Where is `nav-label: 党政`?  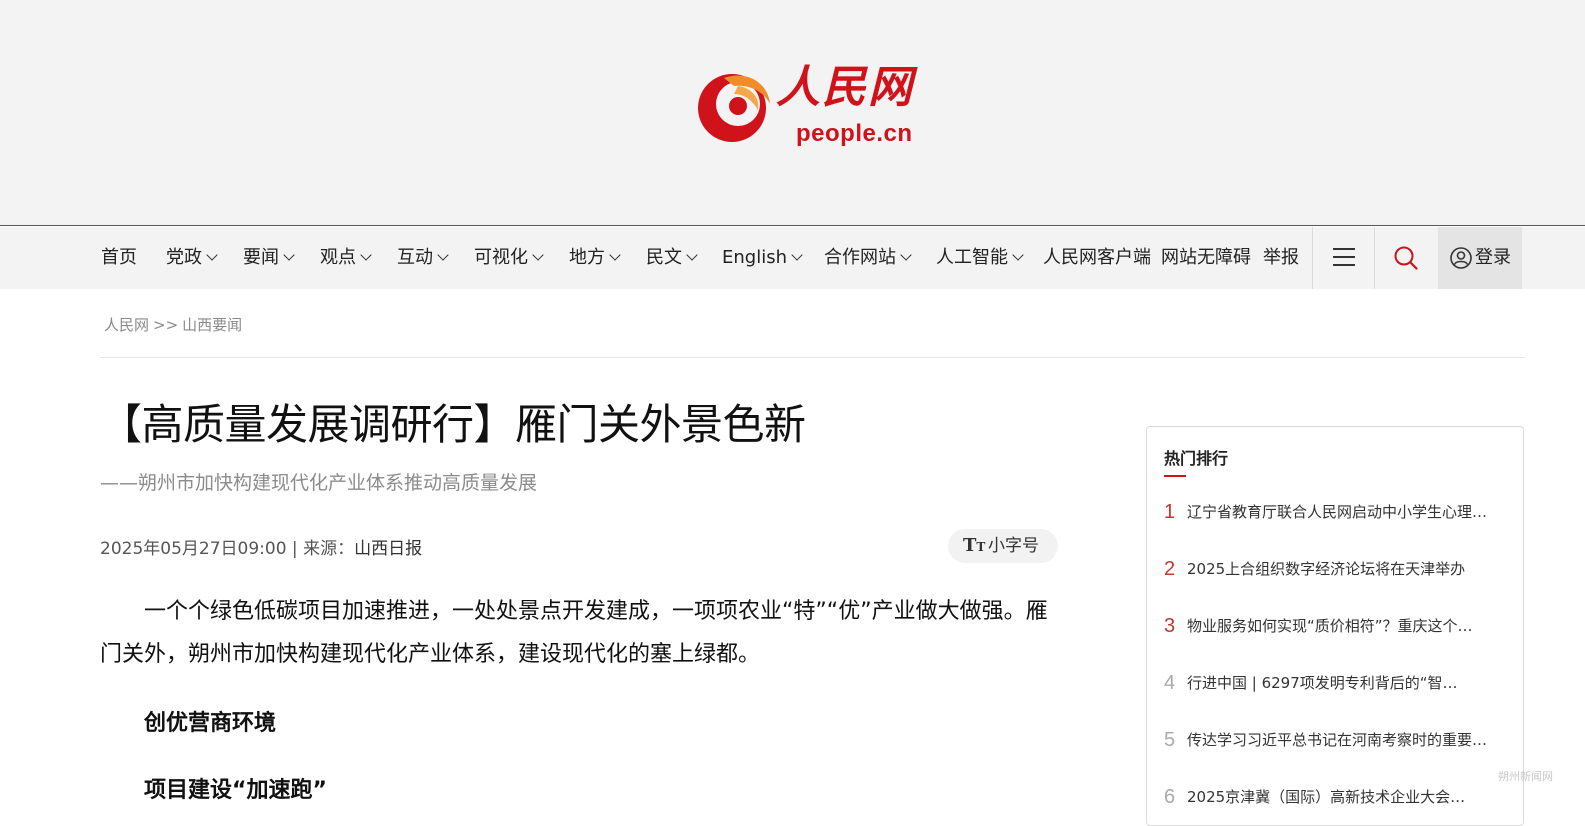 nav-label: 党政 is located at coordinates (184, 257).